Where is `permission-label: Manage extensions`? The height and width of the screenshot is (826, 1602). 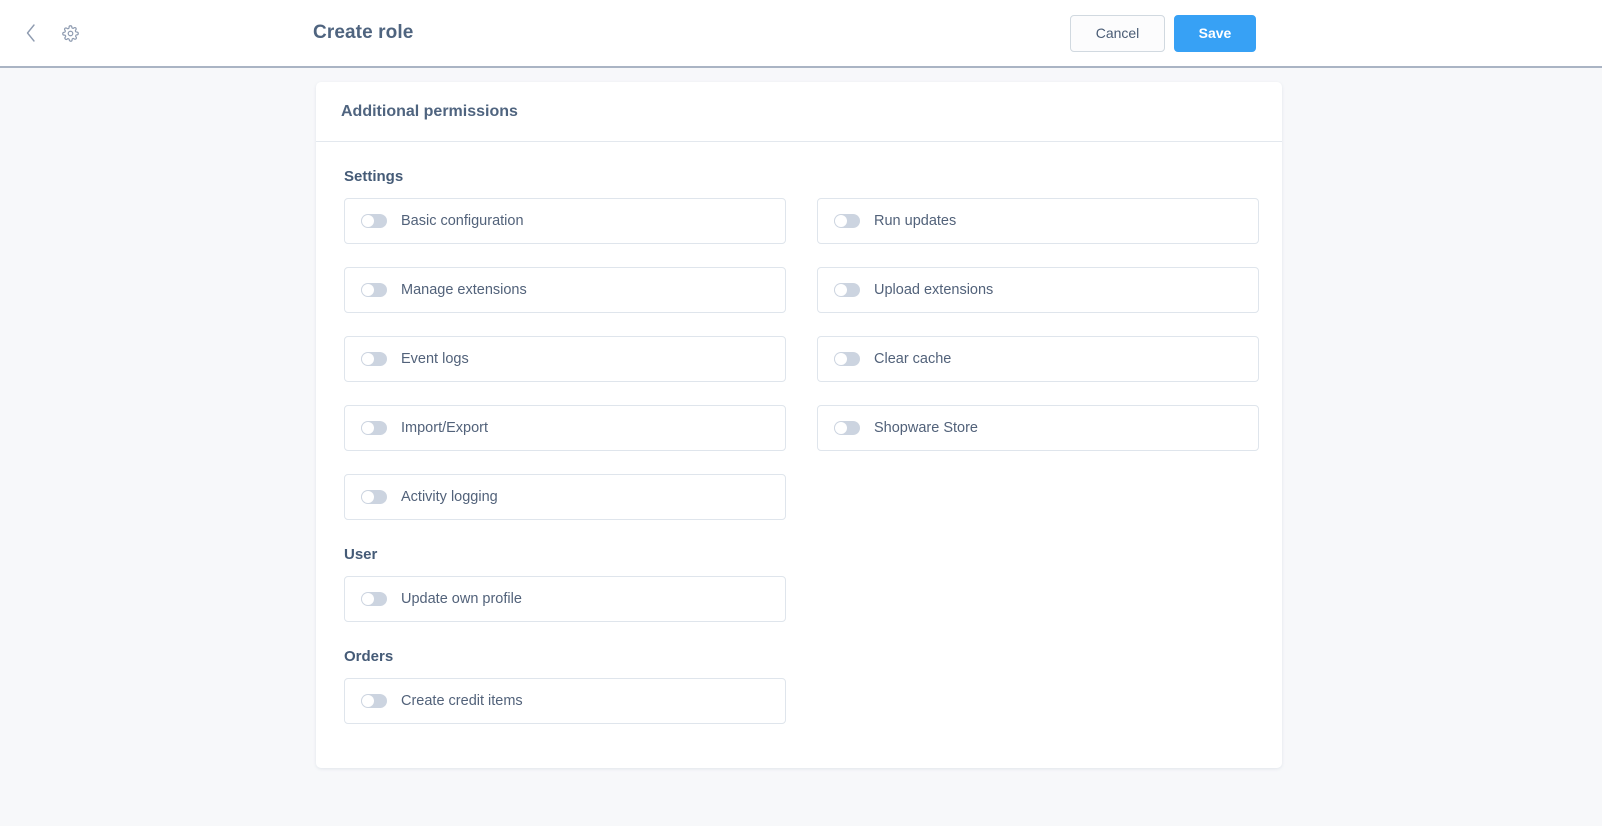
permission-label: Manage extensions is located at coordinates (464, 290).